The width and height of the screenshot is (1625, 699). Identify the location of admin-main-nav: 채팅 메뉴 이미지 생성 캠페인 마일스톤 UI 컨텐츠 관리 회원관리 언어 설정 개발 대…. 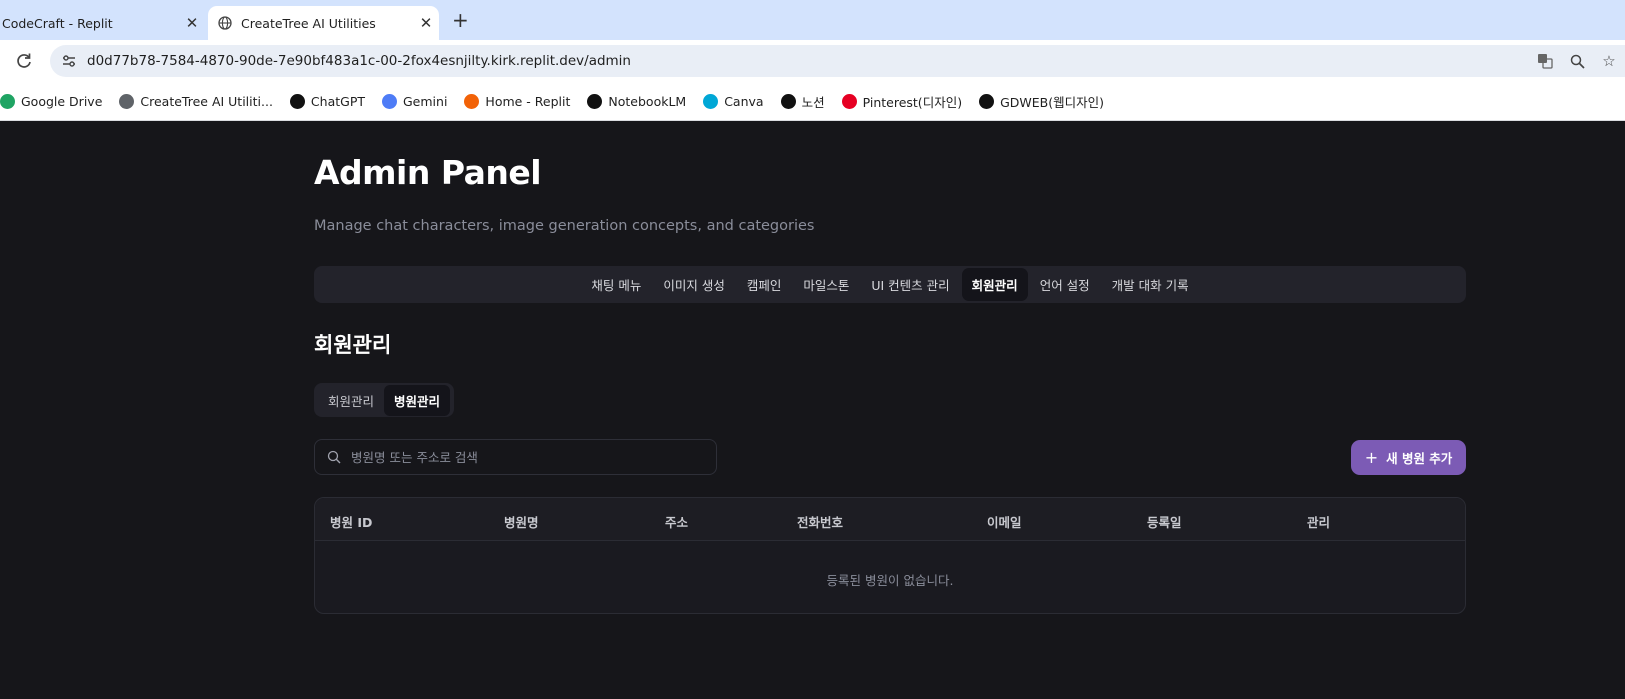
(890, 284).